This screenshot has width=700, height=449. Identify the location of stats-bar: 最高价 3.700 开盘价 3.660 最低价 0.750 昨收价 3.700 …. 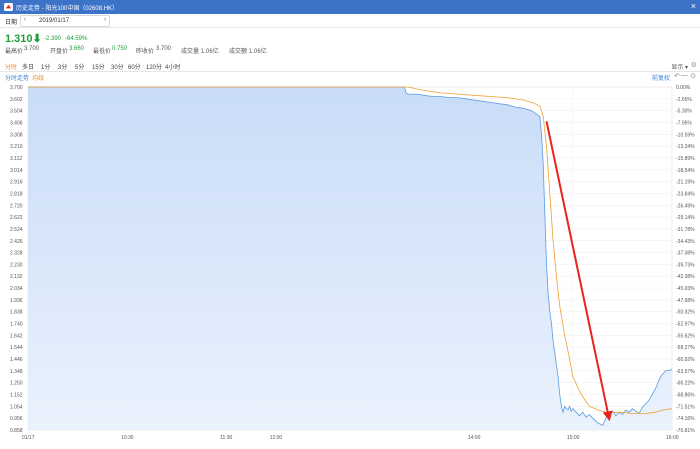
(350, 51).